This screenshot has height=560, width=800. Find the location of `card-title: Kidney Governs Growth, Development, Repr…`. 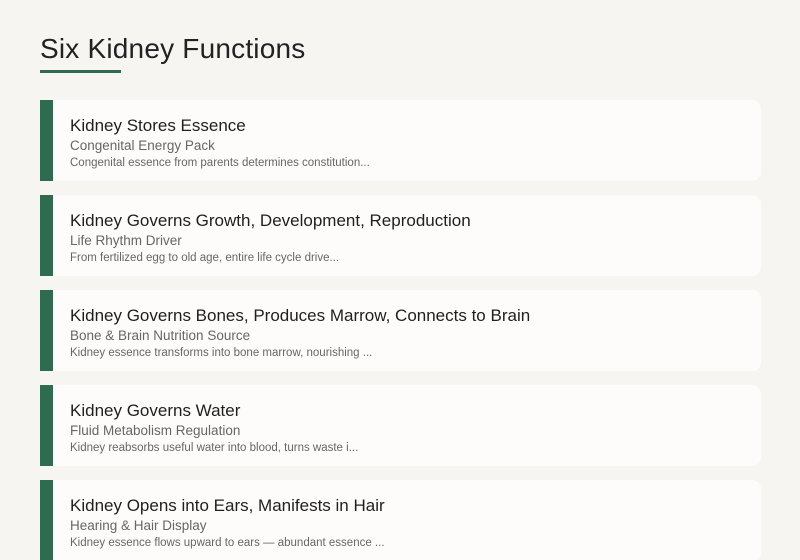

card-title: Kidney Governs Growth, Development, Repr… is located at coordinates (270, 220).